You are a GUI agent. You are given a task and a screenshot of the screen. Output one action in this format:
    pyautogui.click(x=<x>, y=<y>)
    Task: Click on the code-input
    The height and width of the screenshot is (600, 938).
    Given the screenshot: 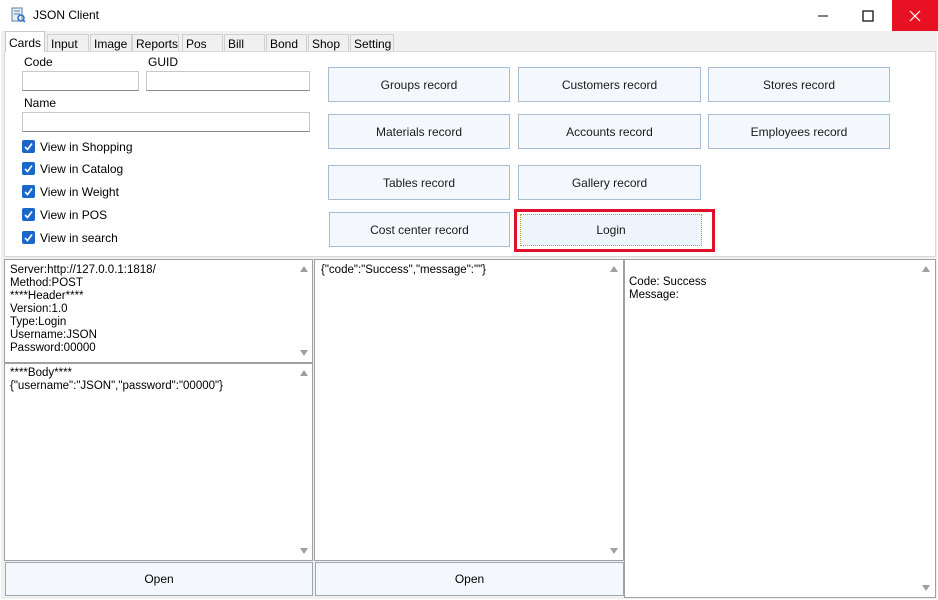 What is the action you would take?
    pyautogui.click(x=80, y=81)
    